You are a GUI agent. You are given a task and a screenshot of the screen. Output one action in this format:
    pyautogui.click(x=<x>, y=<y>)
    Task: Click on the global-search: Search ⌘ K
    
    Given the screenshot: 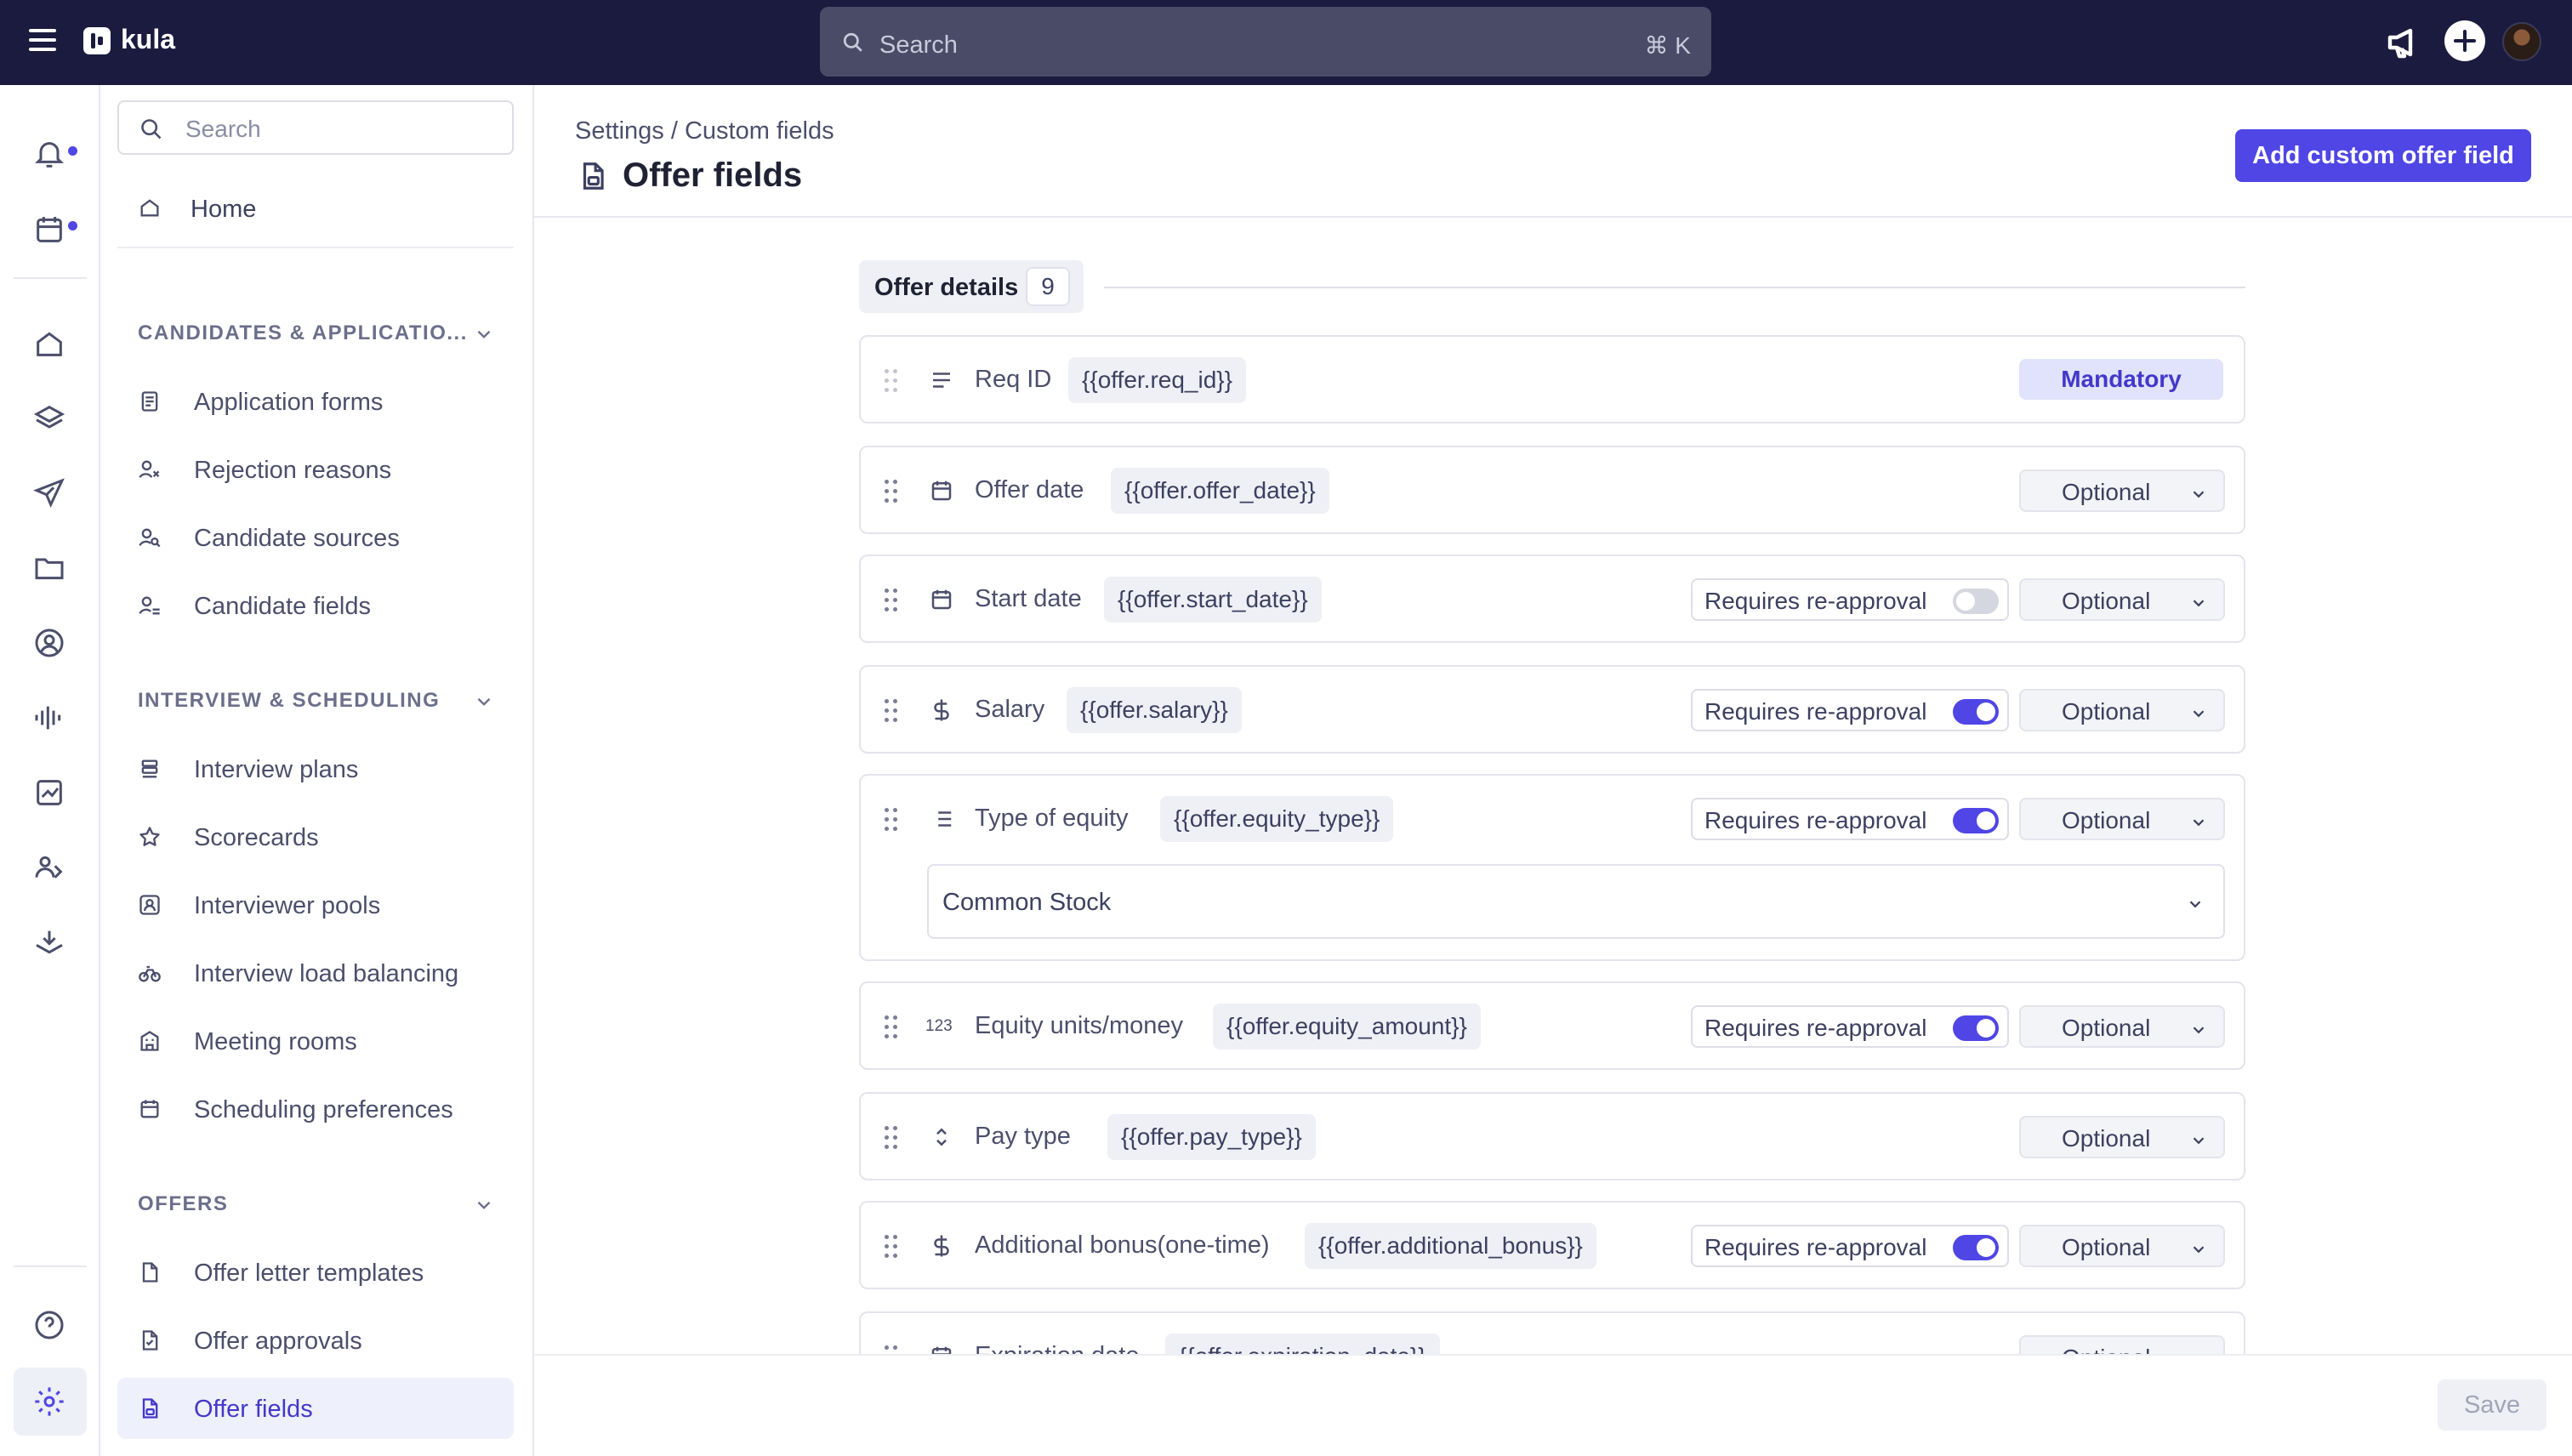 What is the action you would take?
    pyautogui.click(x=1266, y=42)
    